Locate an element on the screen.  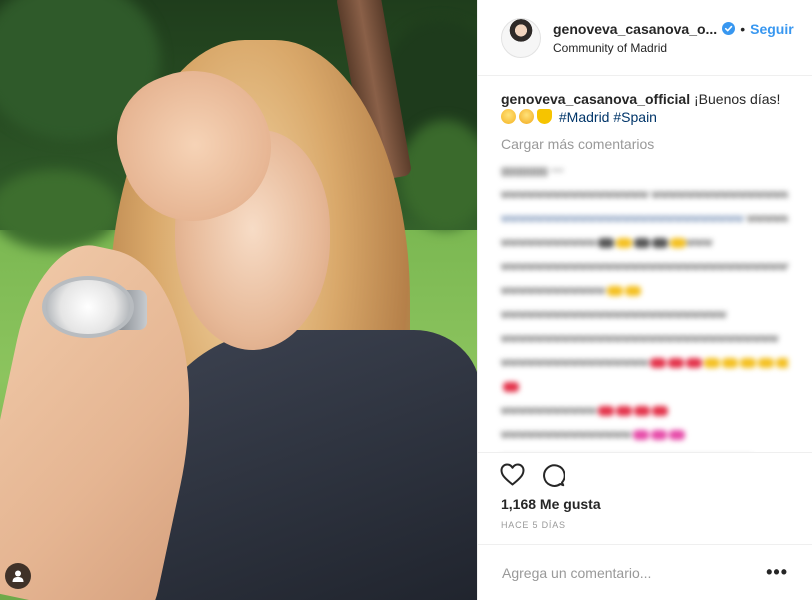
comment-row: wwwwwwwwwwwwwwwwwwwwwwwwww is located at coordinates (614, 314).